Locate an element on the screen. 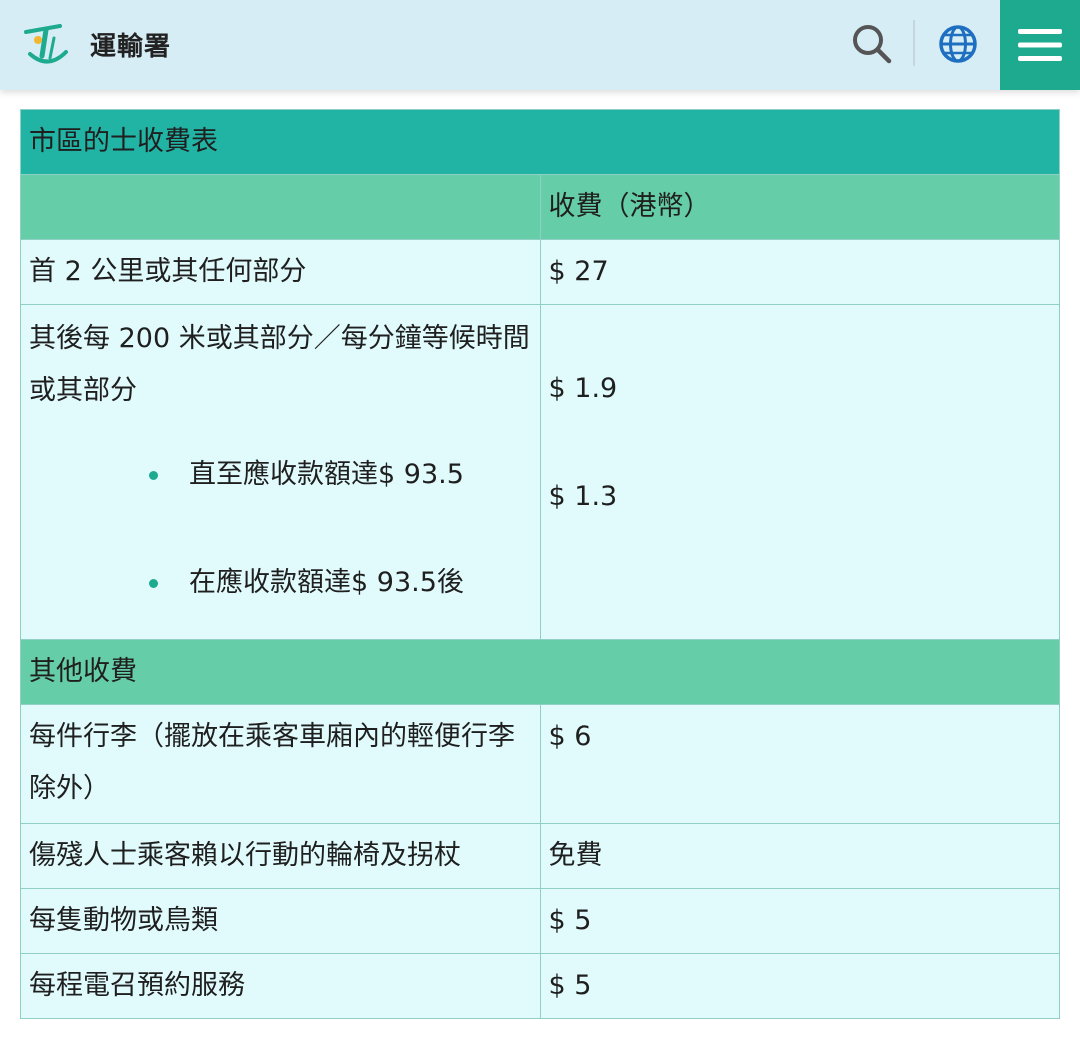 The height and width of the screenshot is (1047, 1080). globe-icon is located at coordinates (958, 44).